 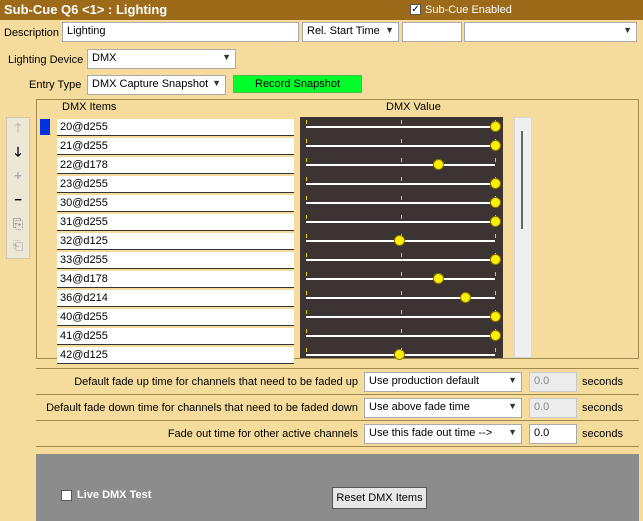 What do you see at coordinates (180, 32) in the screenshot?
I see `description-input: Lighting` at bounding box center [180, 32].